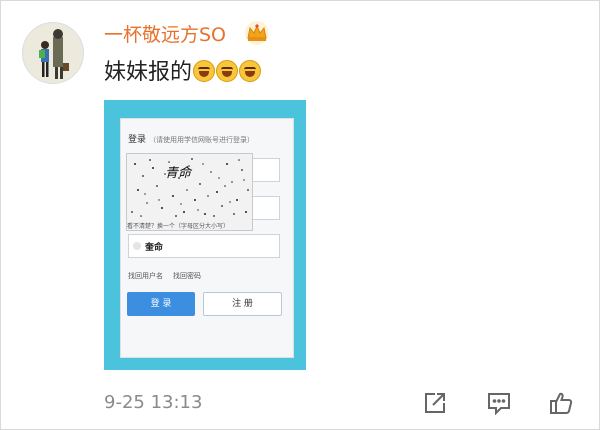 The width and height of the screenshot is (600, 430). I want to click on vip-crown-icon, so click(257, 33).